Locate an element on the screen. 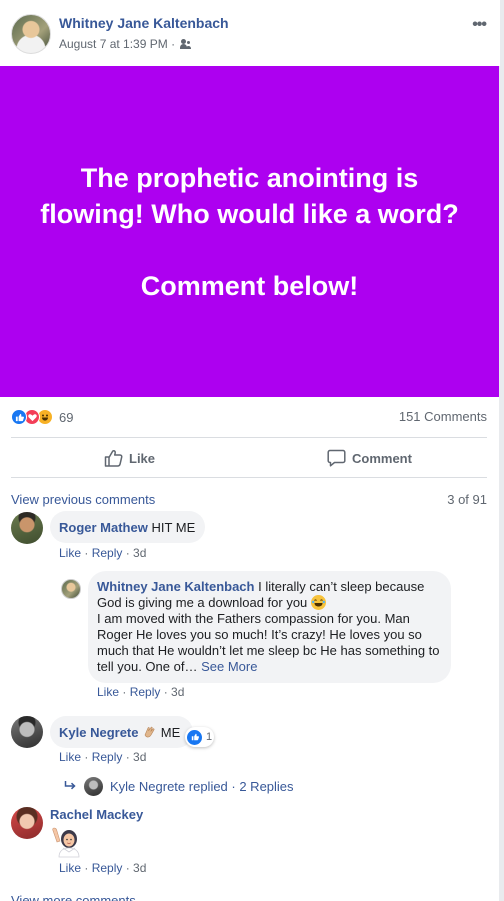 The image size is (504, 901). see-more-link: See More is located at coordinates (229, 666).